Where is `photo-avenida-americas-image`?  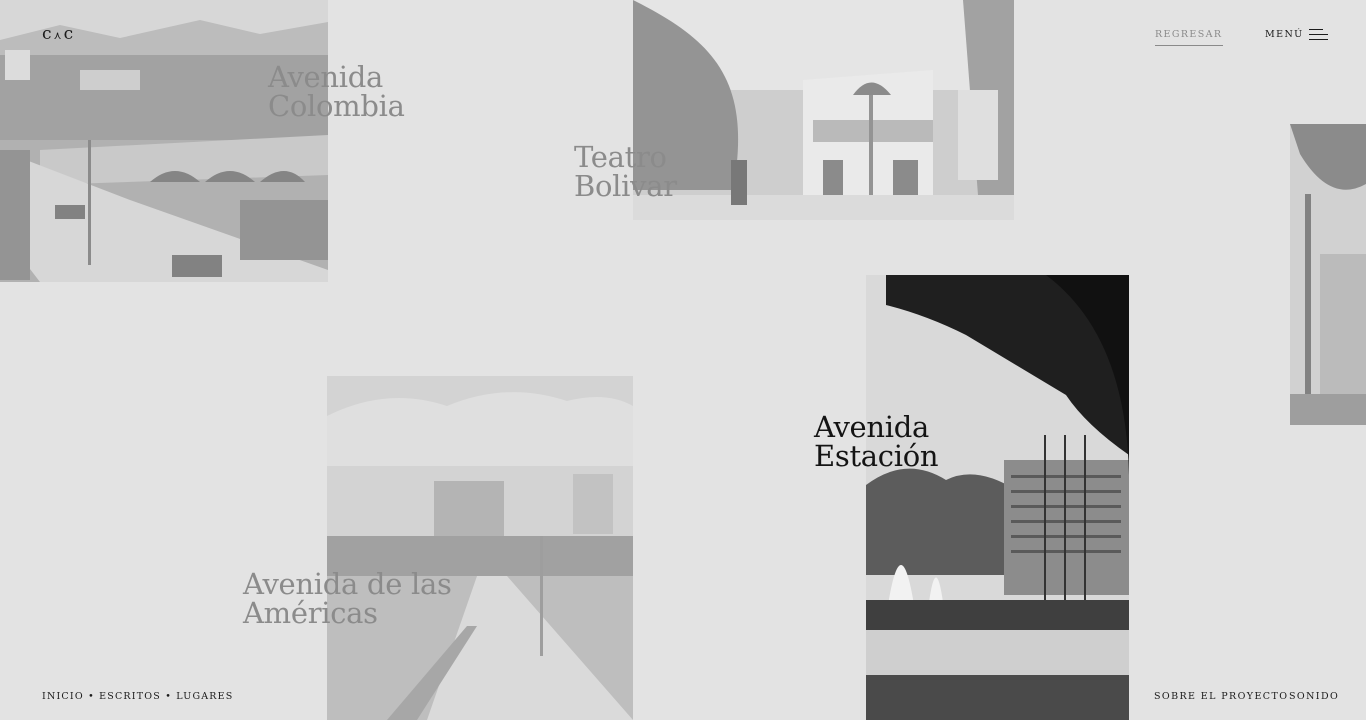
photo-avenida-americas-image is located at coordinates (480, 548).